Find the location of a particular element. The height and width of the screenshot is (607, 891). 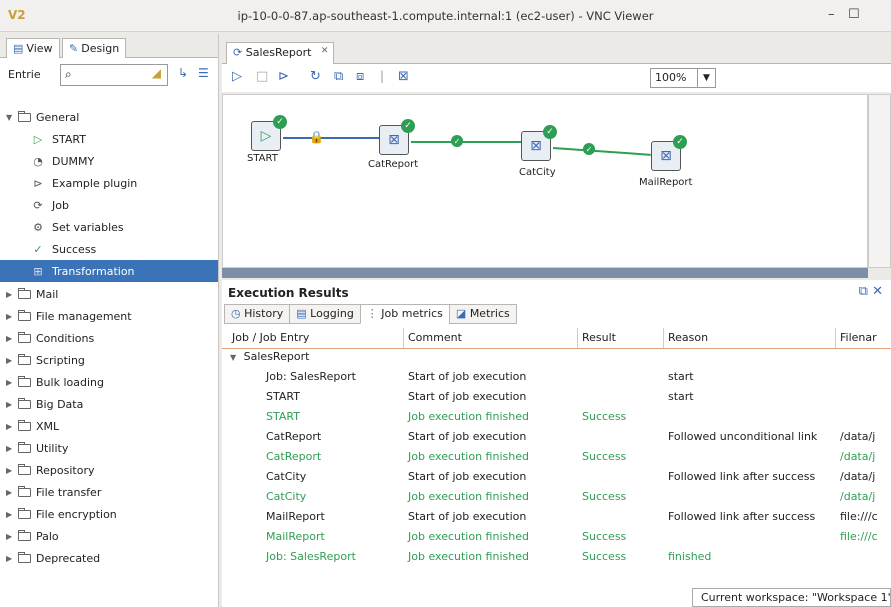

tree-folder-scripting: ▶ Scripting is located at coordinates (45, 360).